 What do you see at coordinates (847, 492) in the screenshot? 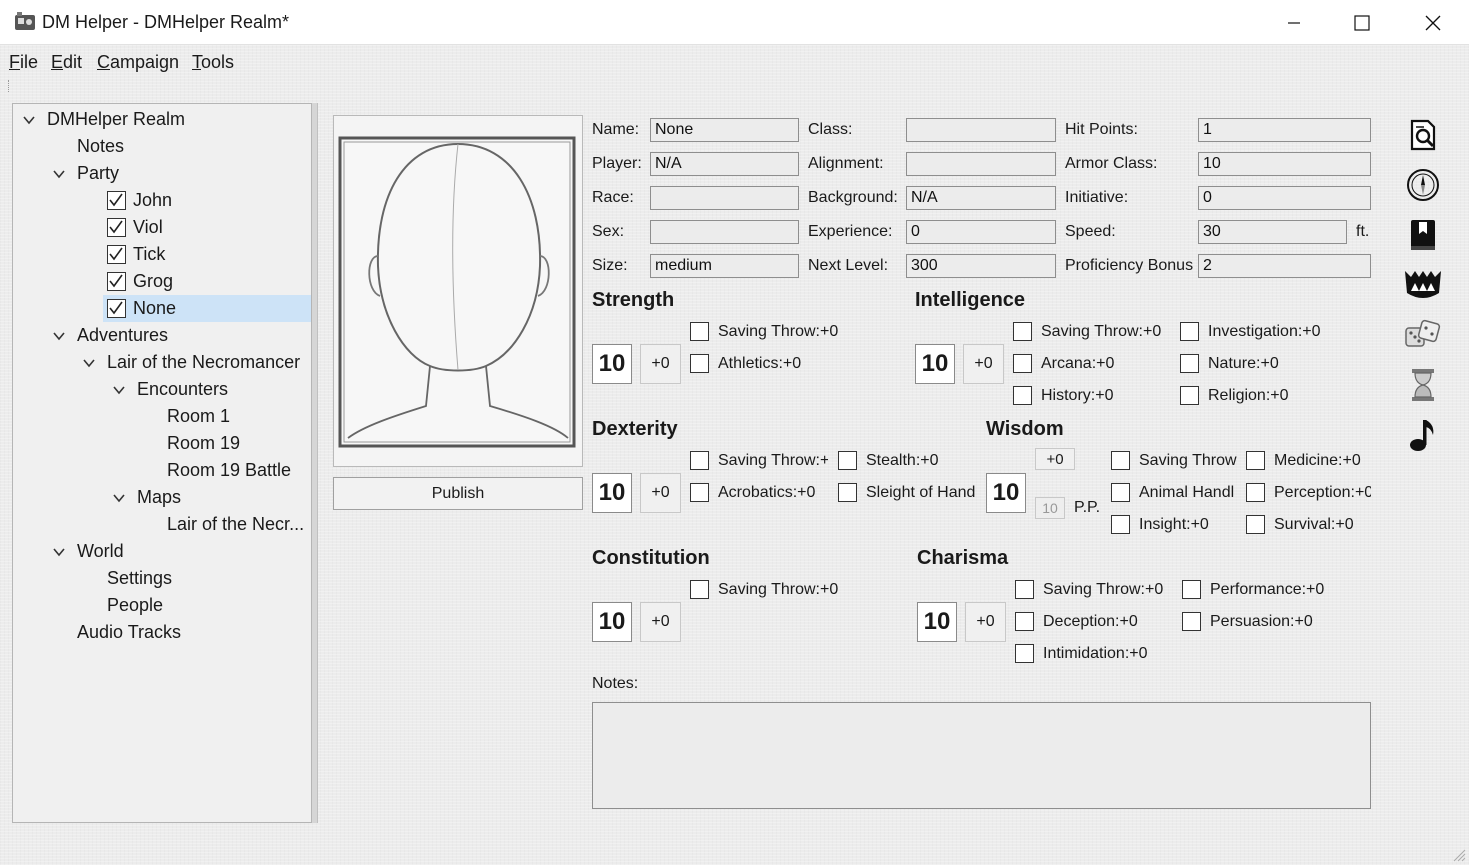
I see `sleight-of-hand-checkbox` at bounding box center [847, 492].